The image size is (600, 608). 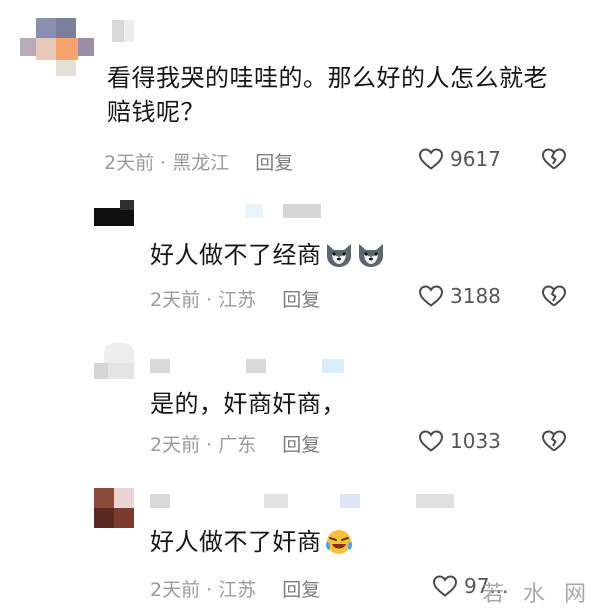 What do you see at coordinates (475, 296) in the screenshot?
I see `like-count: 3188` at bounding box center [475, 296].